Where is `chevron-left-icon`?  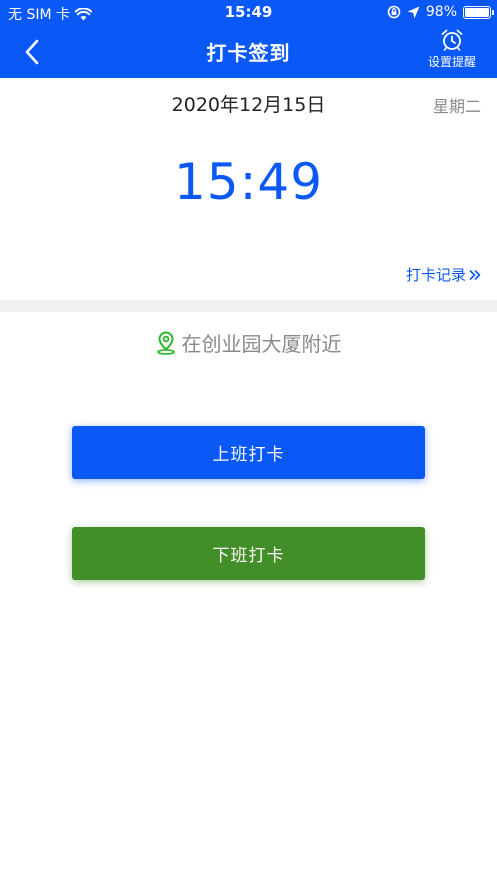
chevron-left-icon is located at coordinates (32, 52).